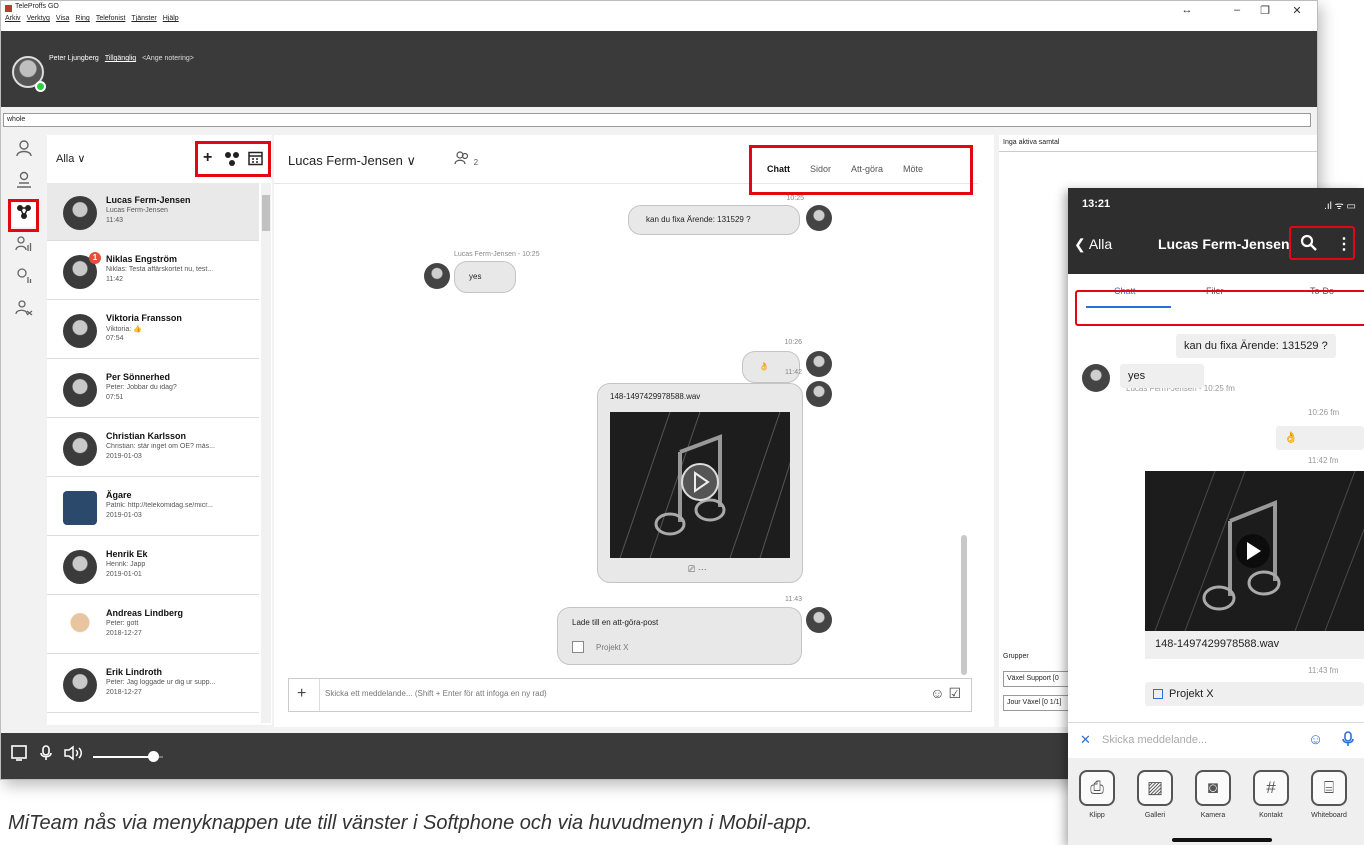 This screenshot has width=1364, height=845. I want to click on galleri-button: ▨ Galleri, so click(1155, 794).